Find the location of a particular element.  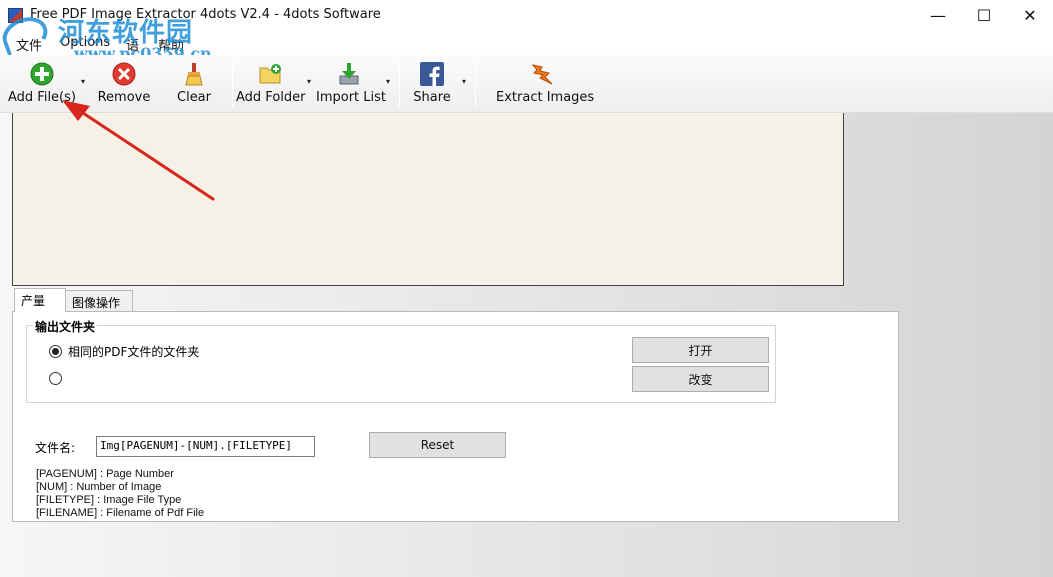

radio-custom-folder is located at coordinates (58, 378).